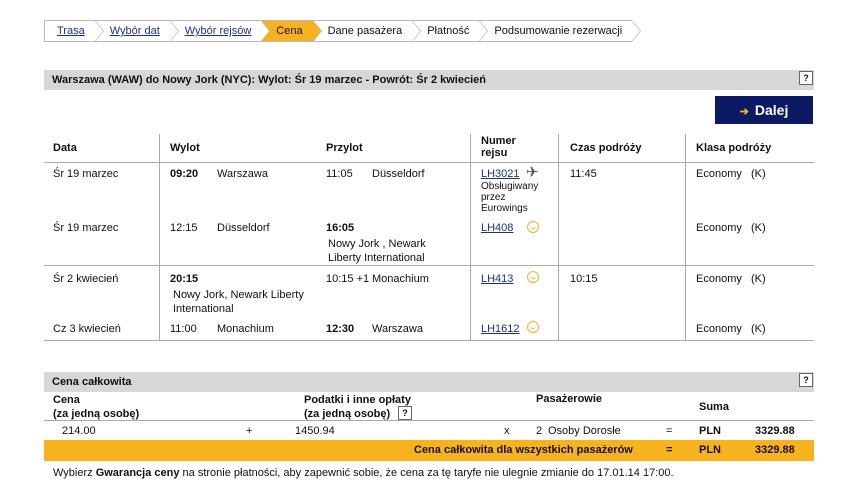  Describe the element at coordinates (184, 279) in the screenshot. I see `dep-time: 20:15` at that location.